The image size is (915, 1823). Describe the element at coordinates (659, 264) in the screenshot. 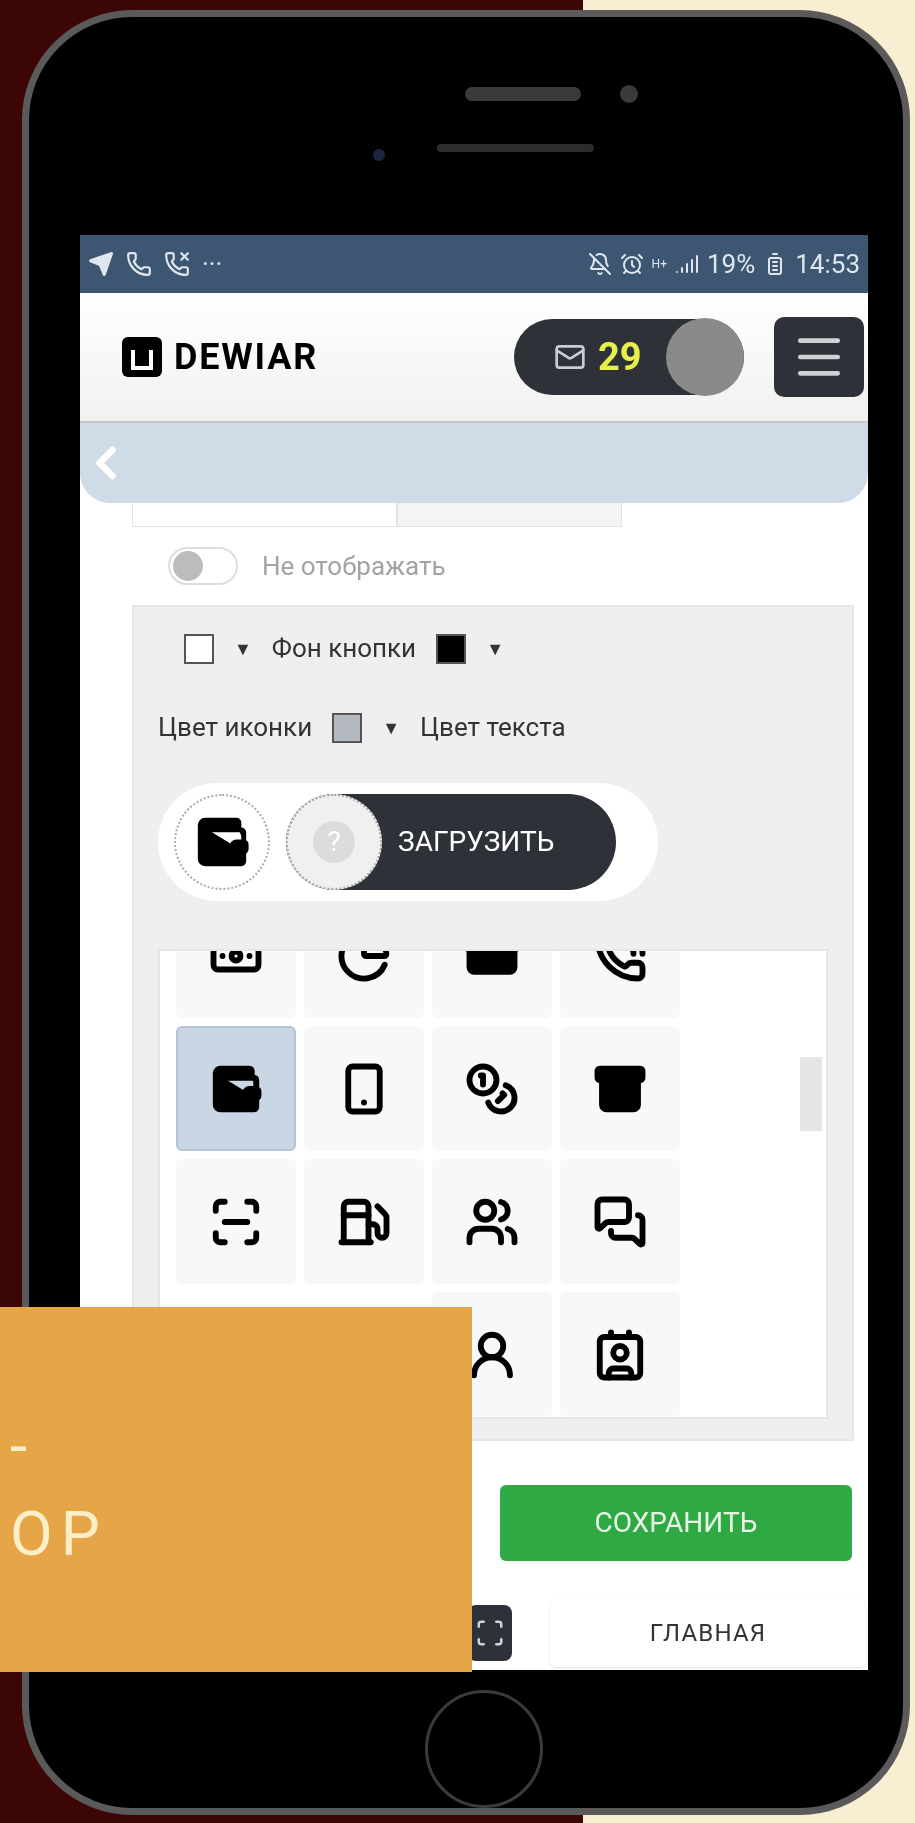

I see `network-type: H+` at that location.